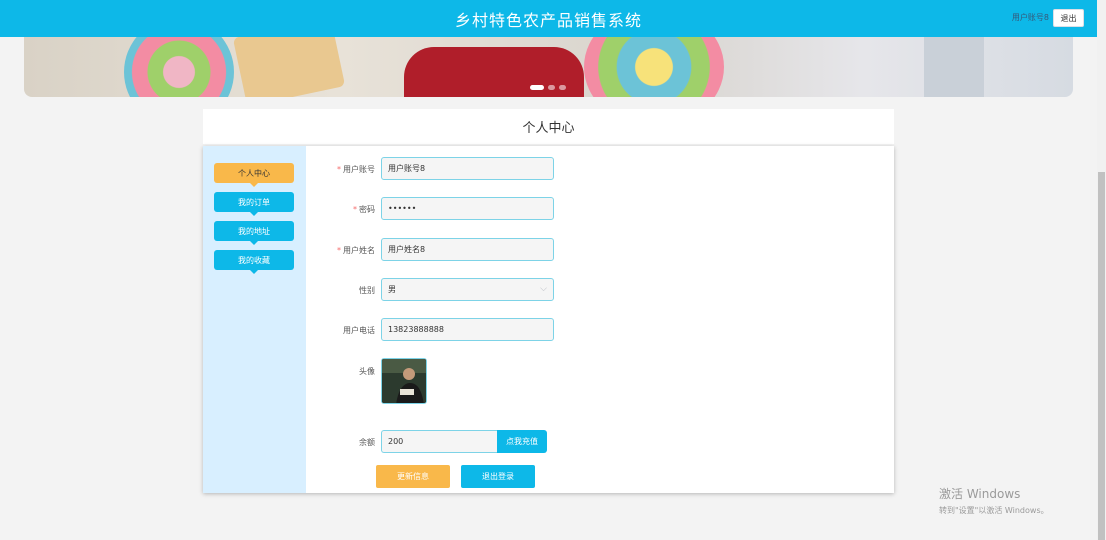  What do you see at coordinates (522, 441) in the screenshot?
I see `recharge-button: 点我充值` at bounding box center [522, 441].